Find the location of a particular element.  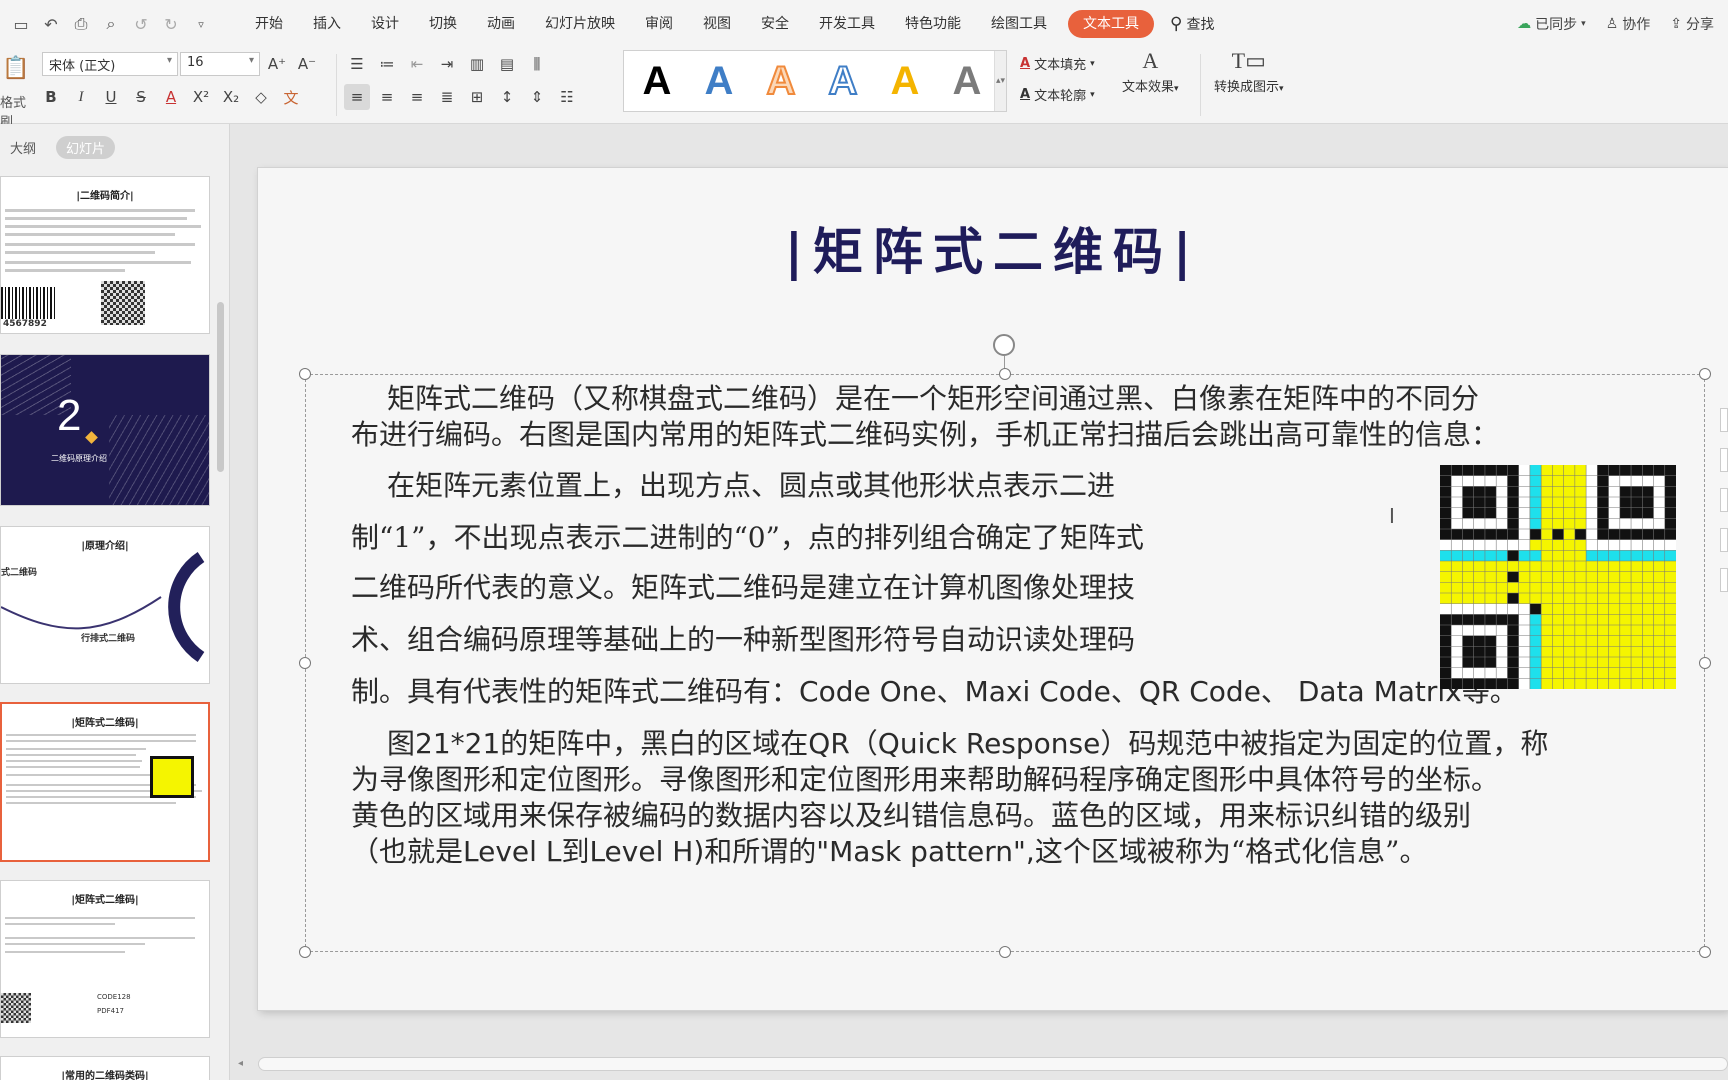

menu-insert: 插入 is located at coordinates (327, 24).